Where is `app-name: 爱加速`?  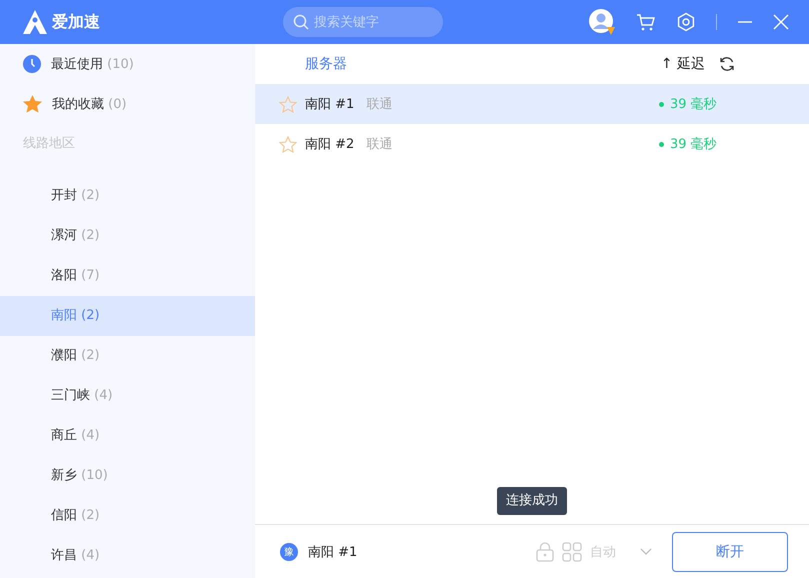 app-name: 爱加速 is located at coordinates (76, 22).